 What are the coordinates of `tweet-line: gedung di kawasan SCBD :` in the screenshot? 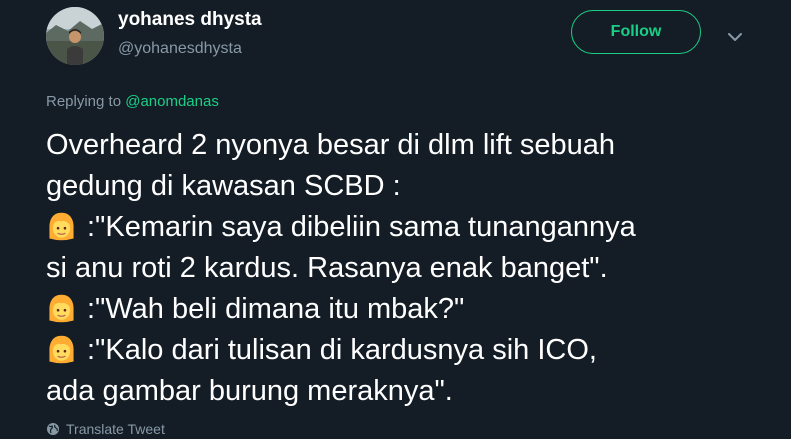 It's located at (223, 186).